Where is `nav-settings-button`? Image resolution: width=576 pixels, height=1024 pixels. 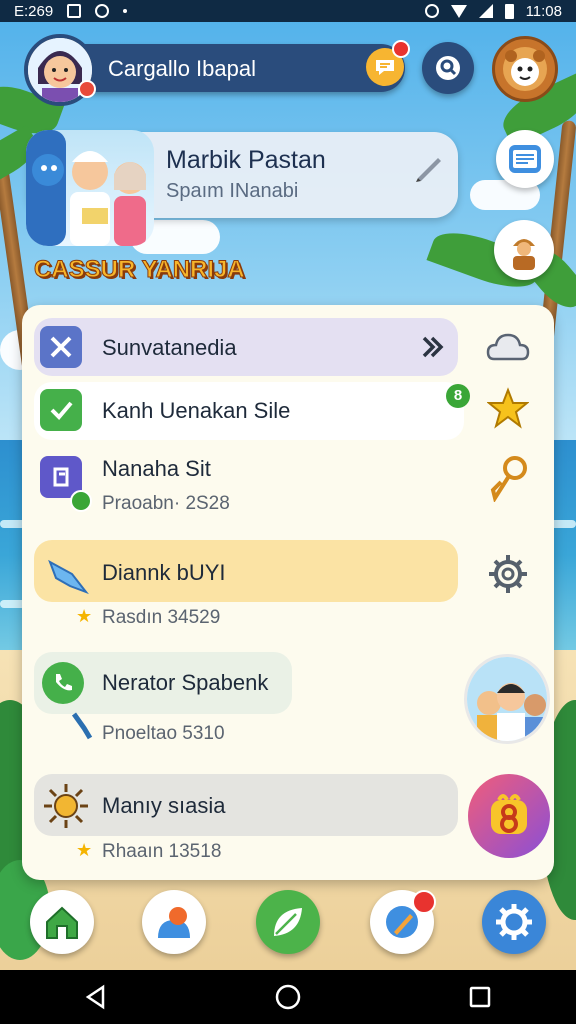
nav-settings-button is located at coordinates (514, 922).